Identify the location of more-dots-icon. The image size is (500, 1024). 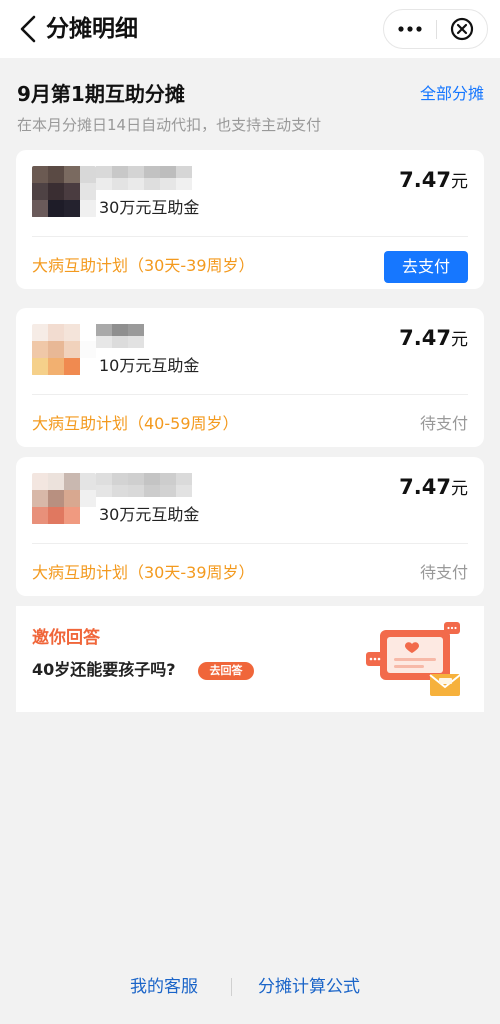
(410, 29).